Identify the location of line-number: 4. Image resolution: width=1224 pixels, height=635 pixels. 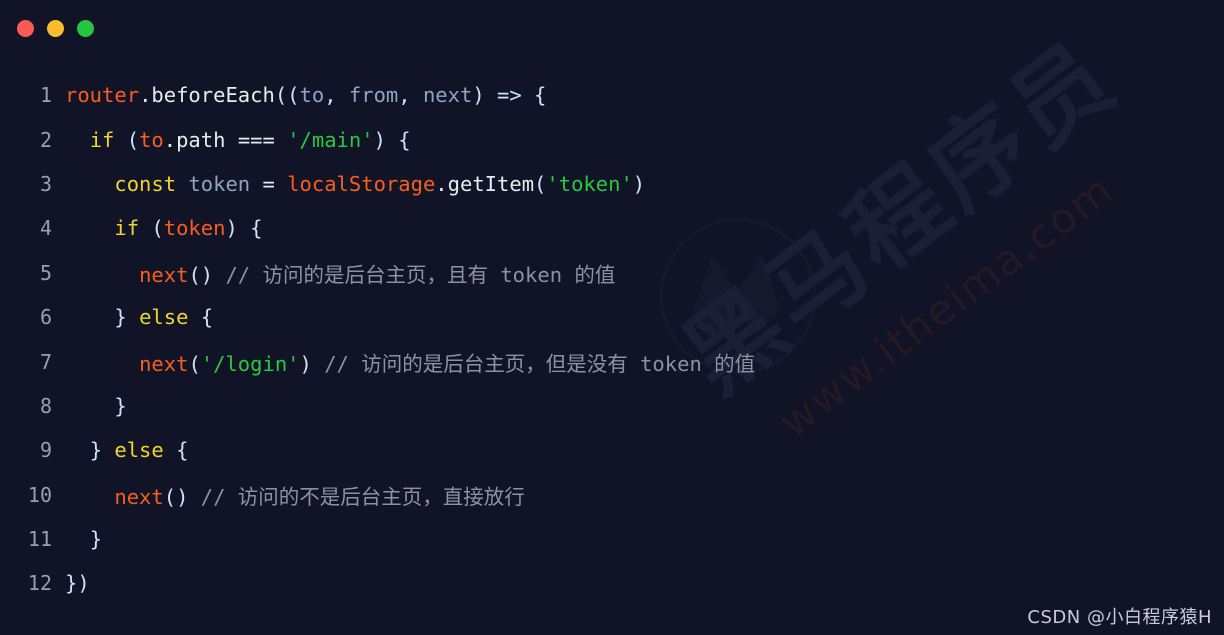
(45, 228).